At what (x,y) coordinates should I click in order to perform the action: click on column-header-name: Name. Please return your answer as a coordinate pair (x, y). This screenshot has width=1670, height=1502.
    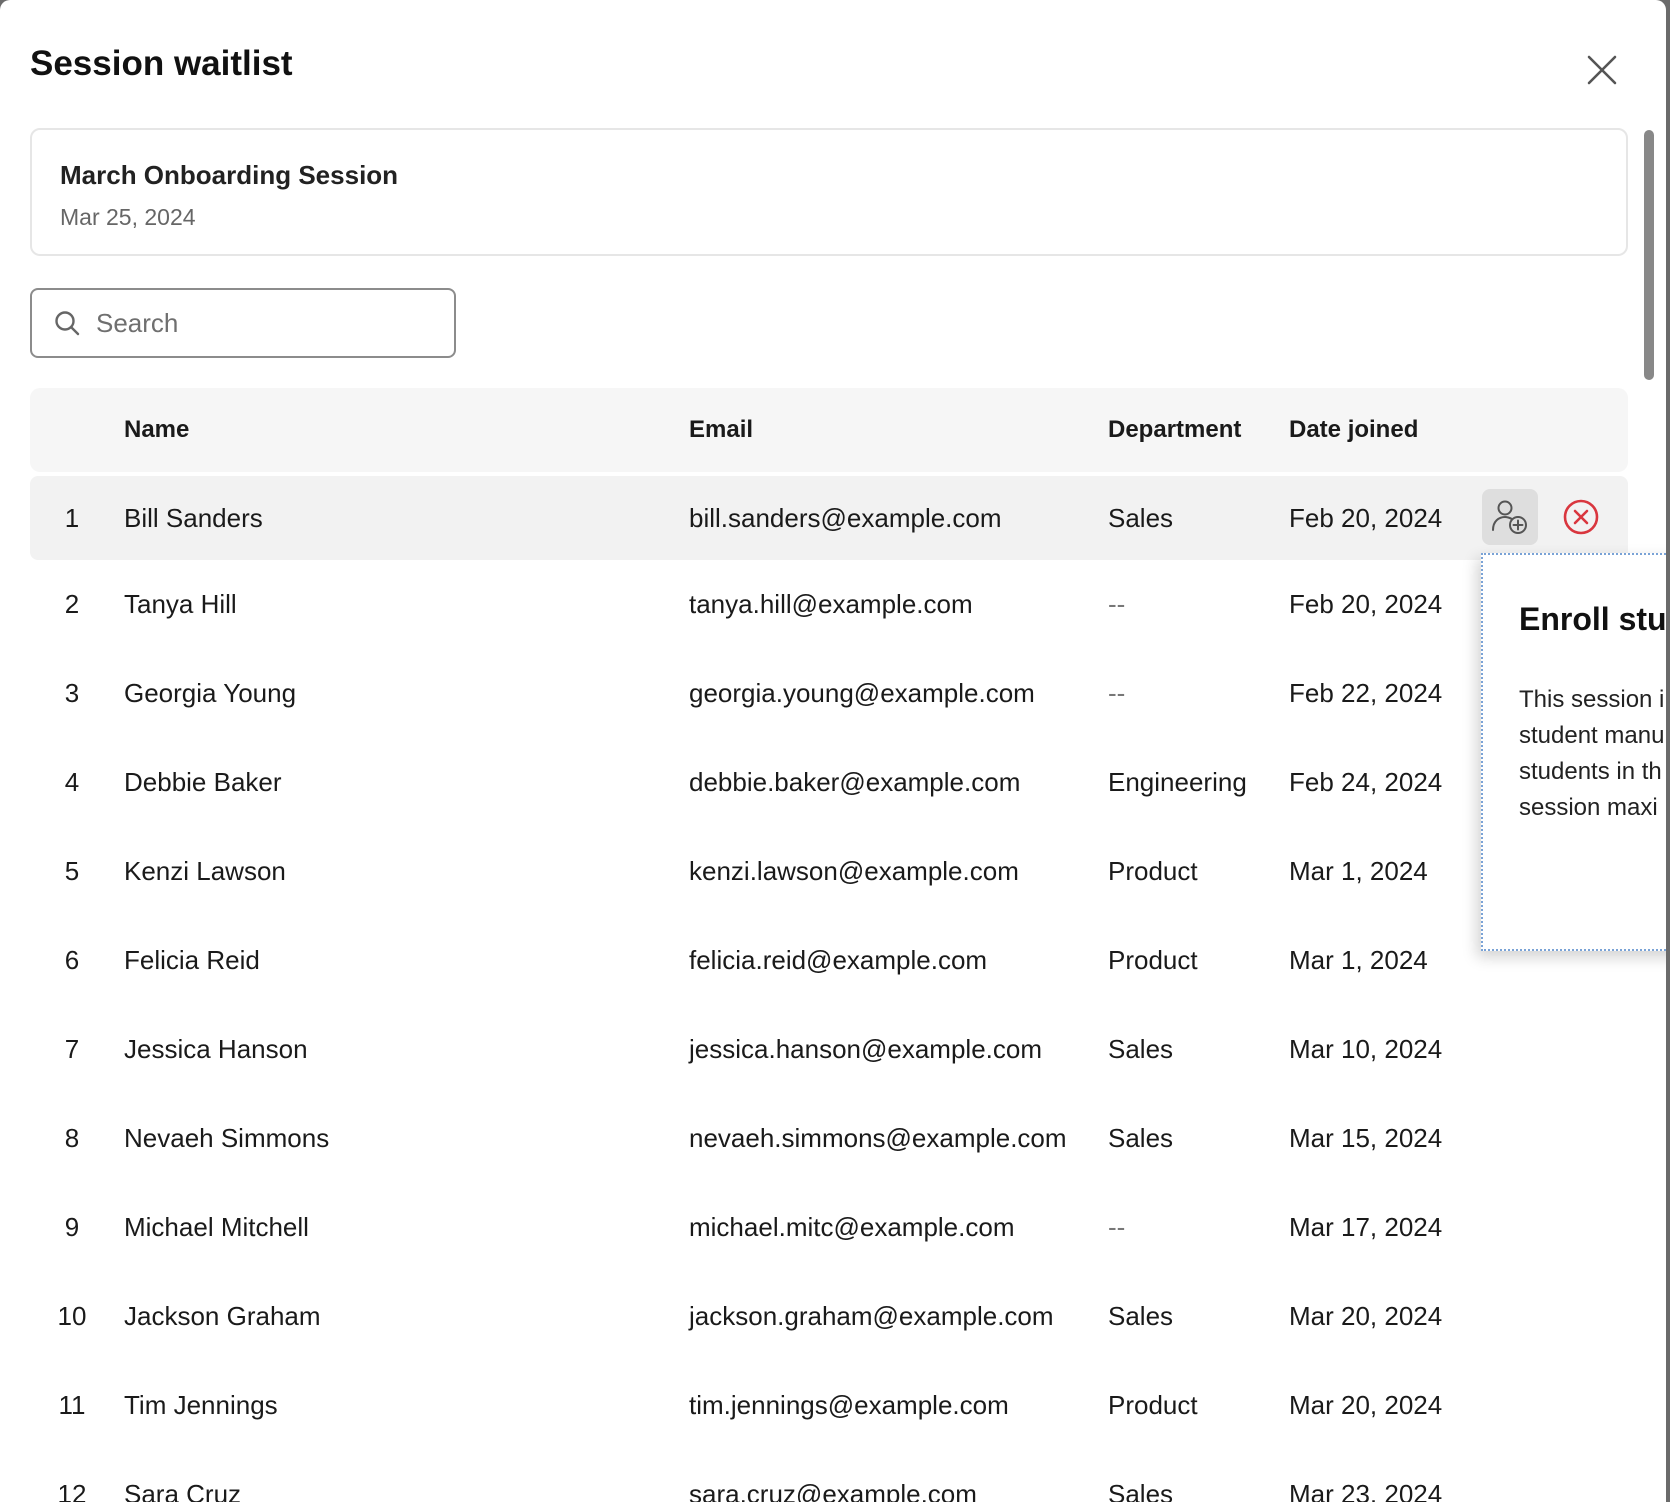
    Looking at the image, I should click on (156, 430).